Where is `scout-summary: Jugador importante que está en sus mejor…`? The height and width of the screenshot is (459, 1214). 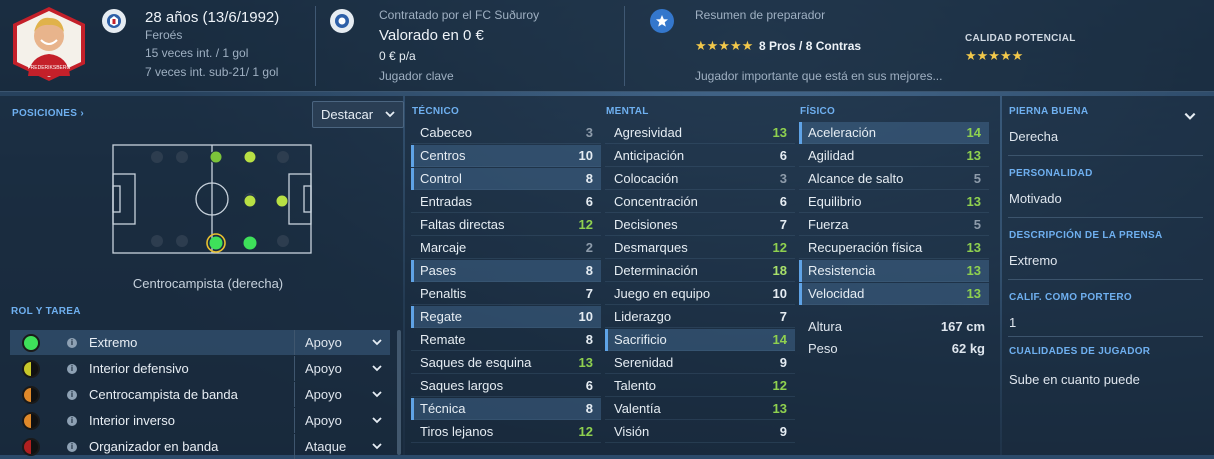
scout-summary: Jugador importante que está en sus mejor… is located at coordinates (819, 76).